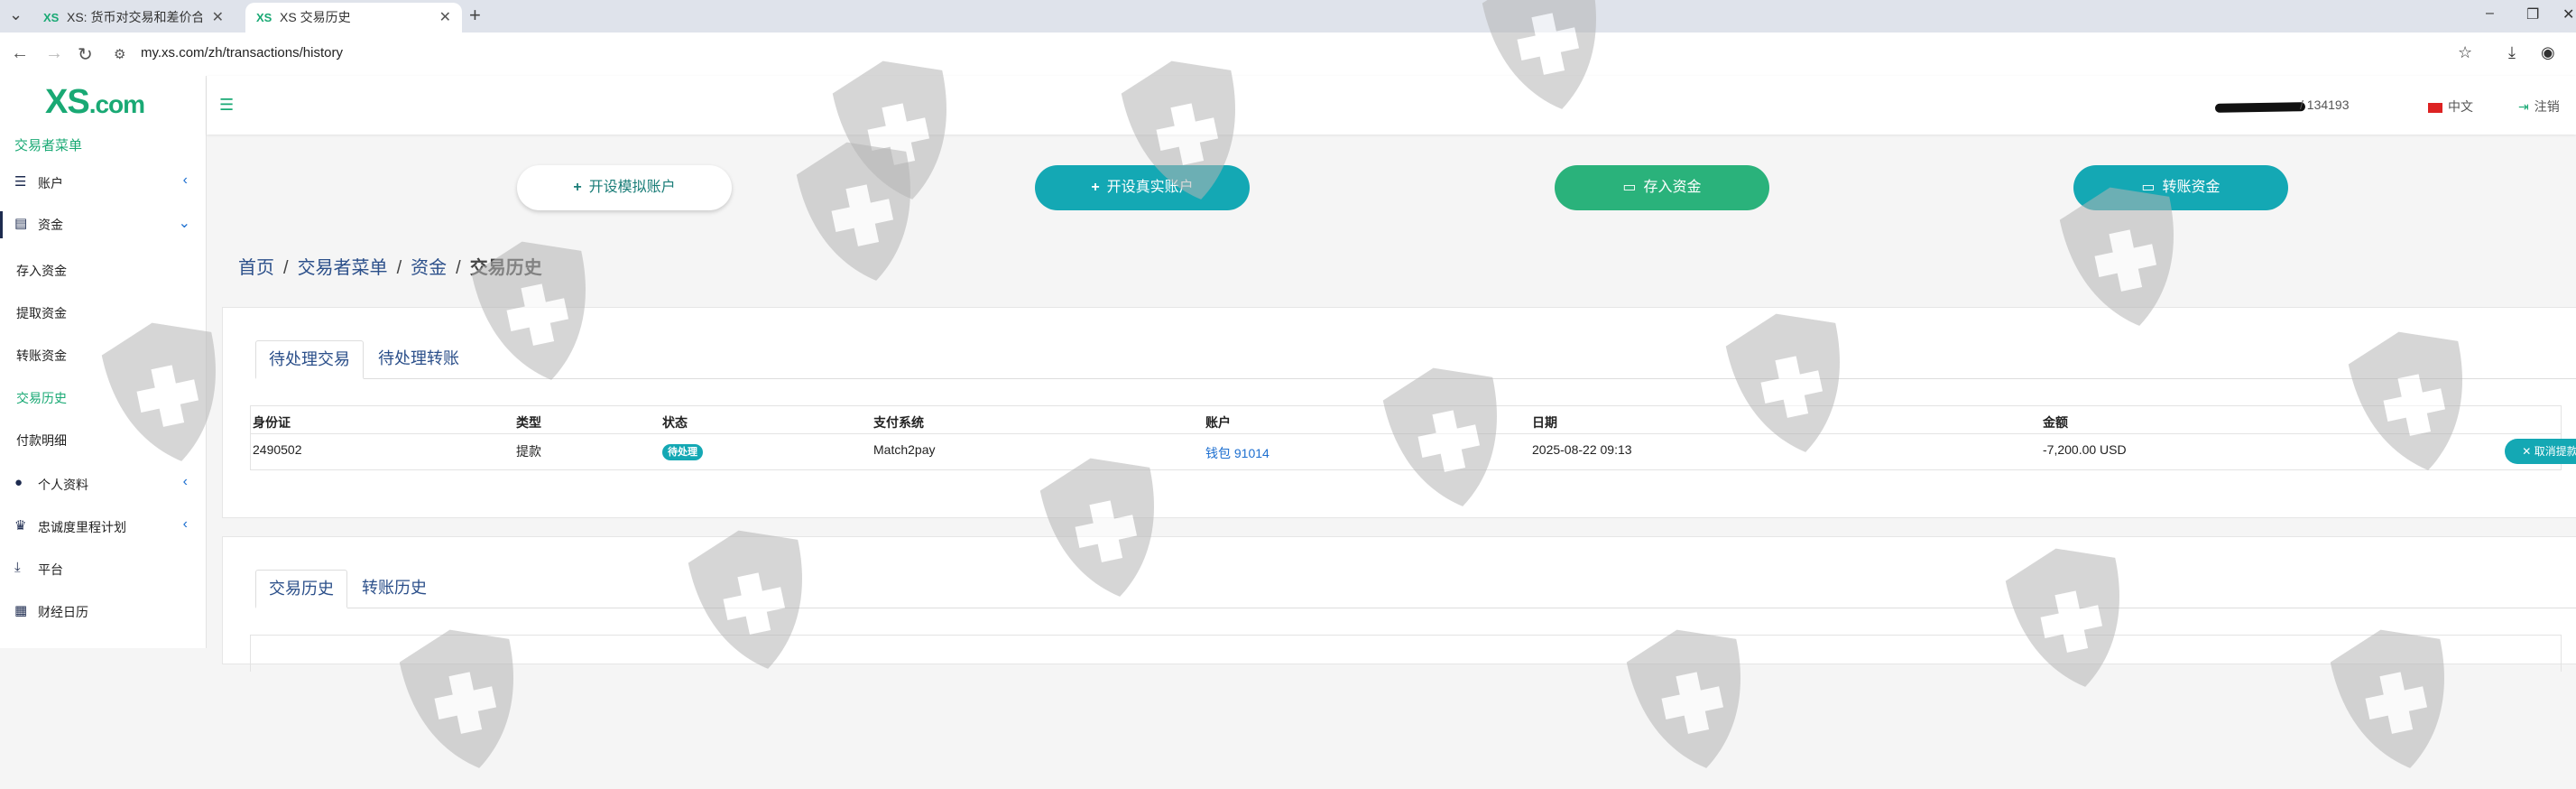 Image resolution: width=2576 pixels, height=789 pixels. Describe the element at coordinates (2055, 423) in the screenshot. I see `col-amount: 金额` at that location.